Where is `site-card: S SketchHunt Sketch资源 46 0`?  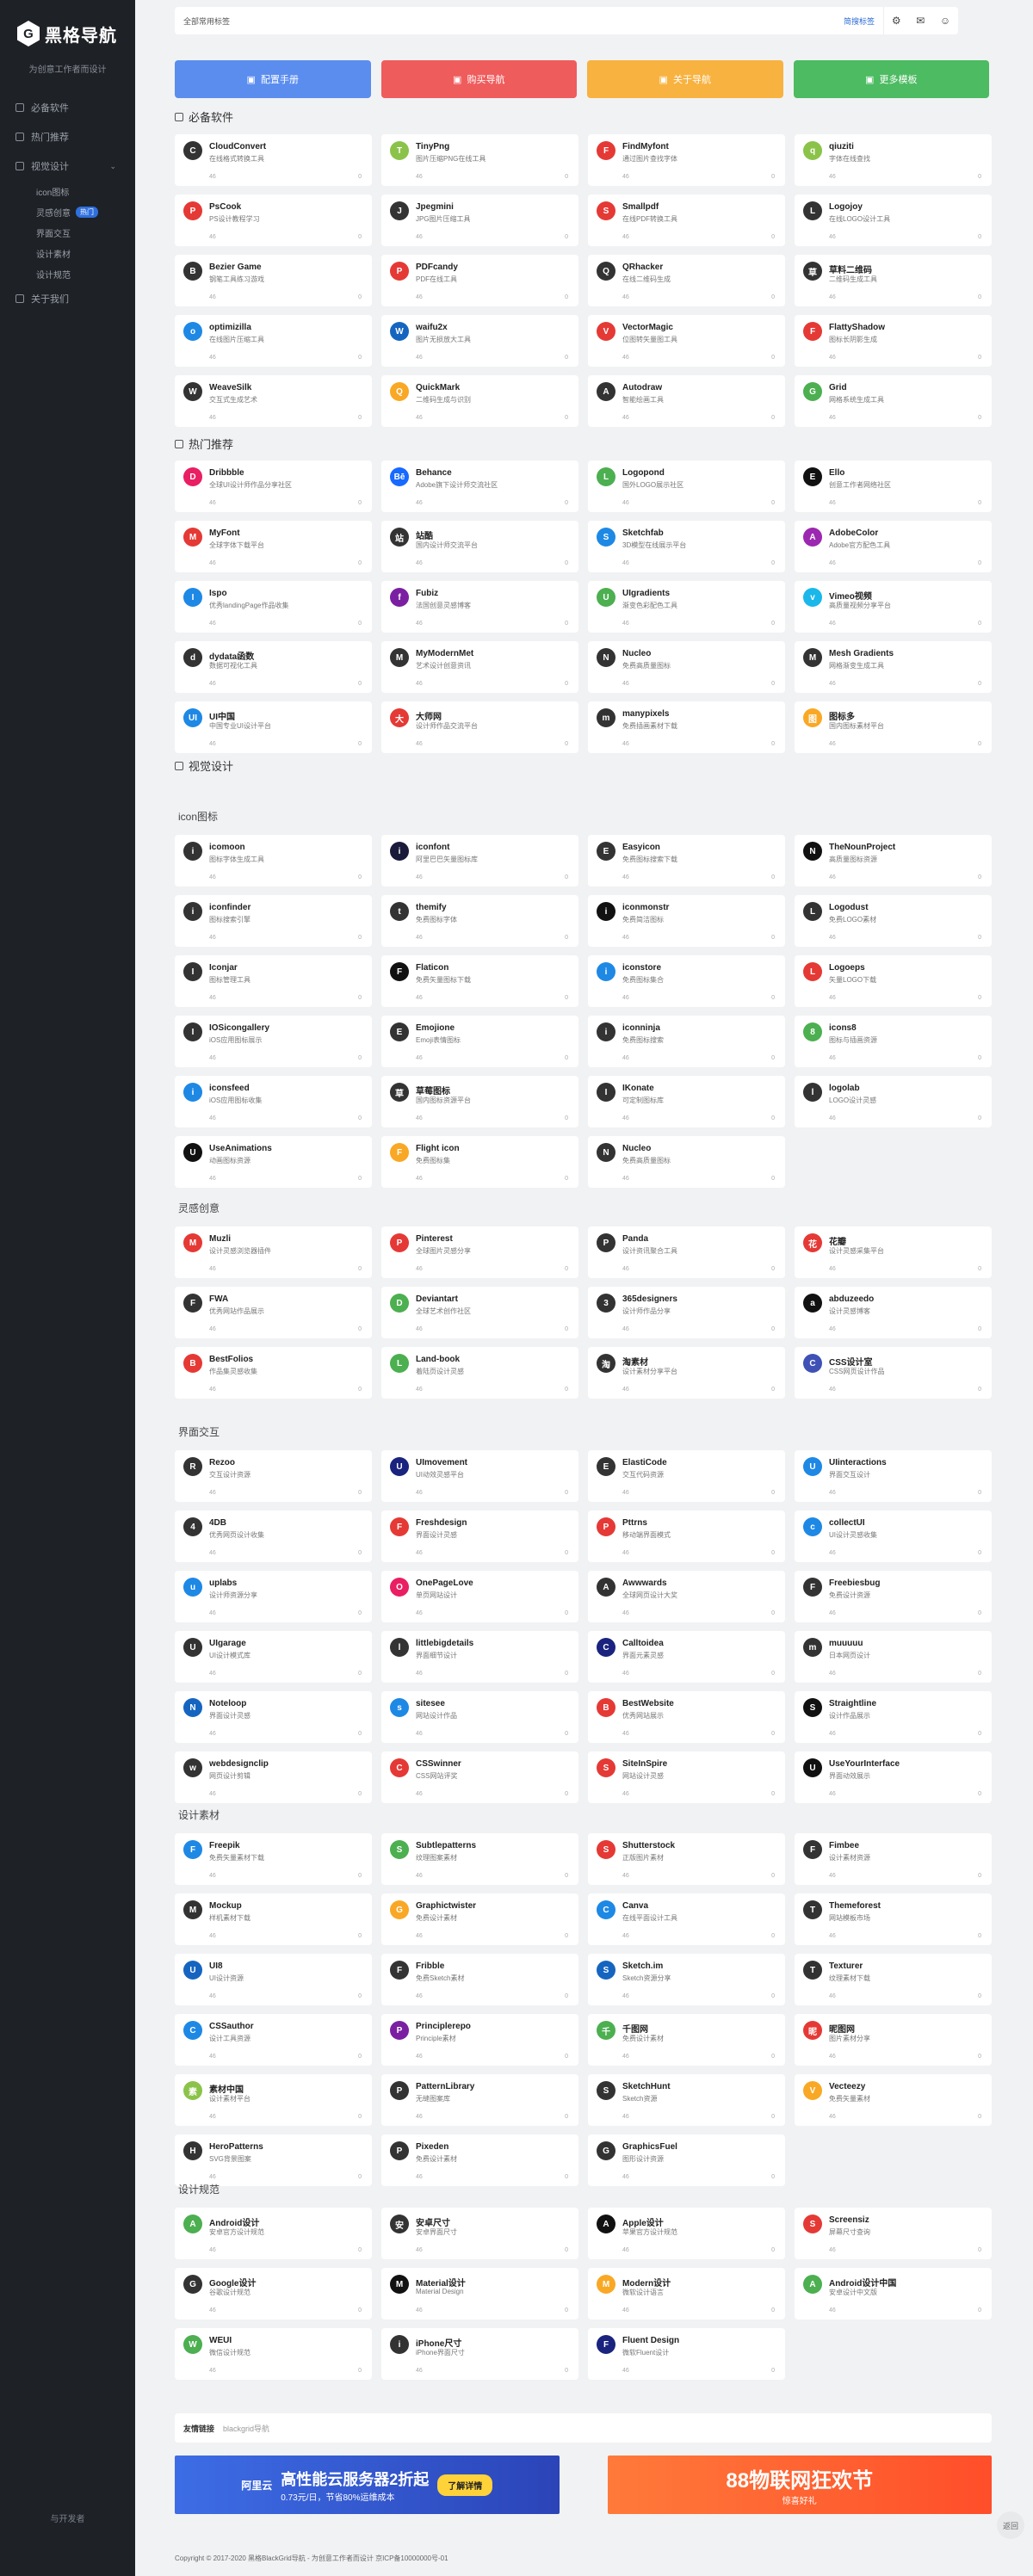 site-card: S SketchHunt Sketch资源 46 0 is located at coordinates (686, 2100).